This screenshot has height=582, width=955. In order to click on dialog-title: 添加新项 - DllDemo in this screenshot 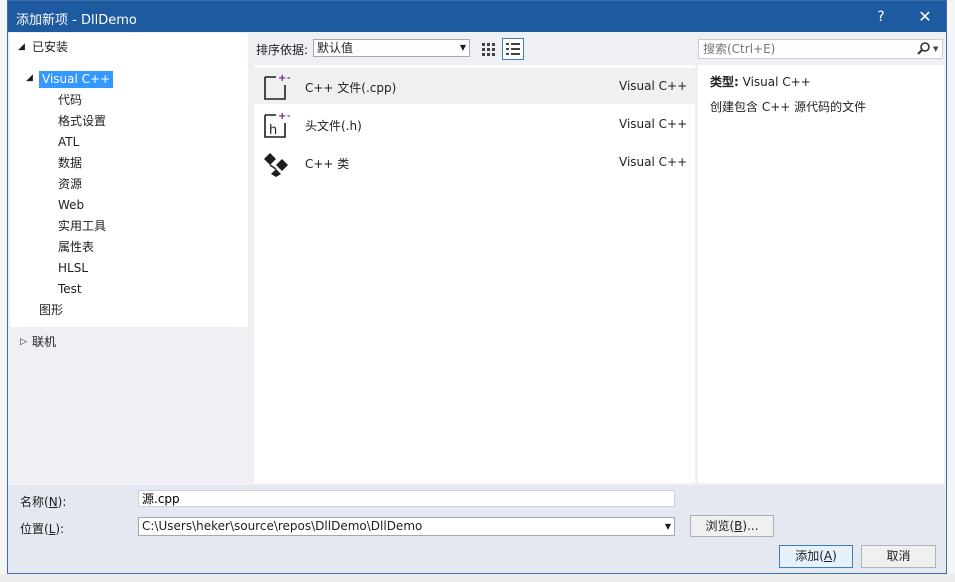, I will do `click(76, 20)`.